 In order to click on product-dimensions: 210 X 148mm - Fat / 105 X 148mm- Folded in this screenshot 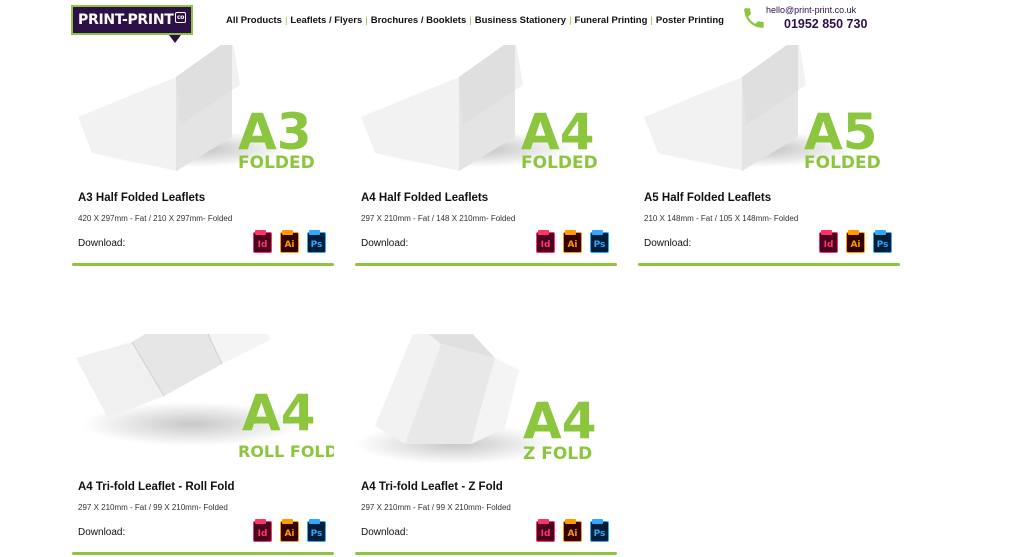, I will do `click(721, 218)`.